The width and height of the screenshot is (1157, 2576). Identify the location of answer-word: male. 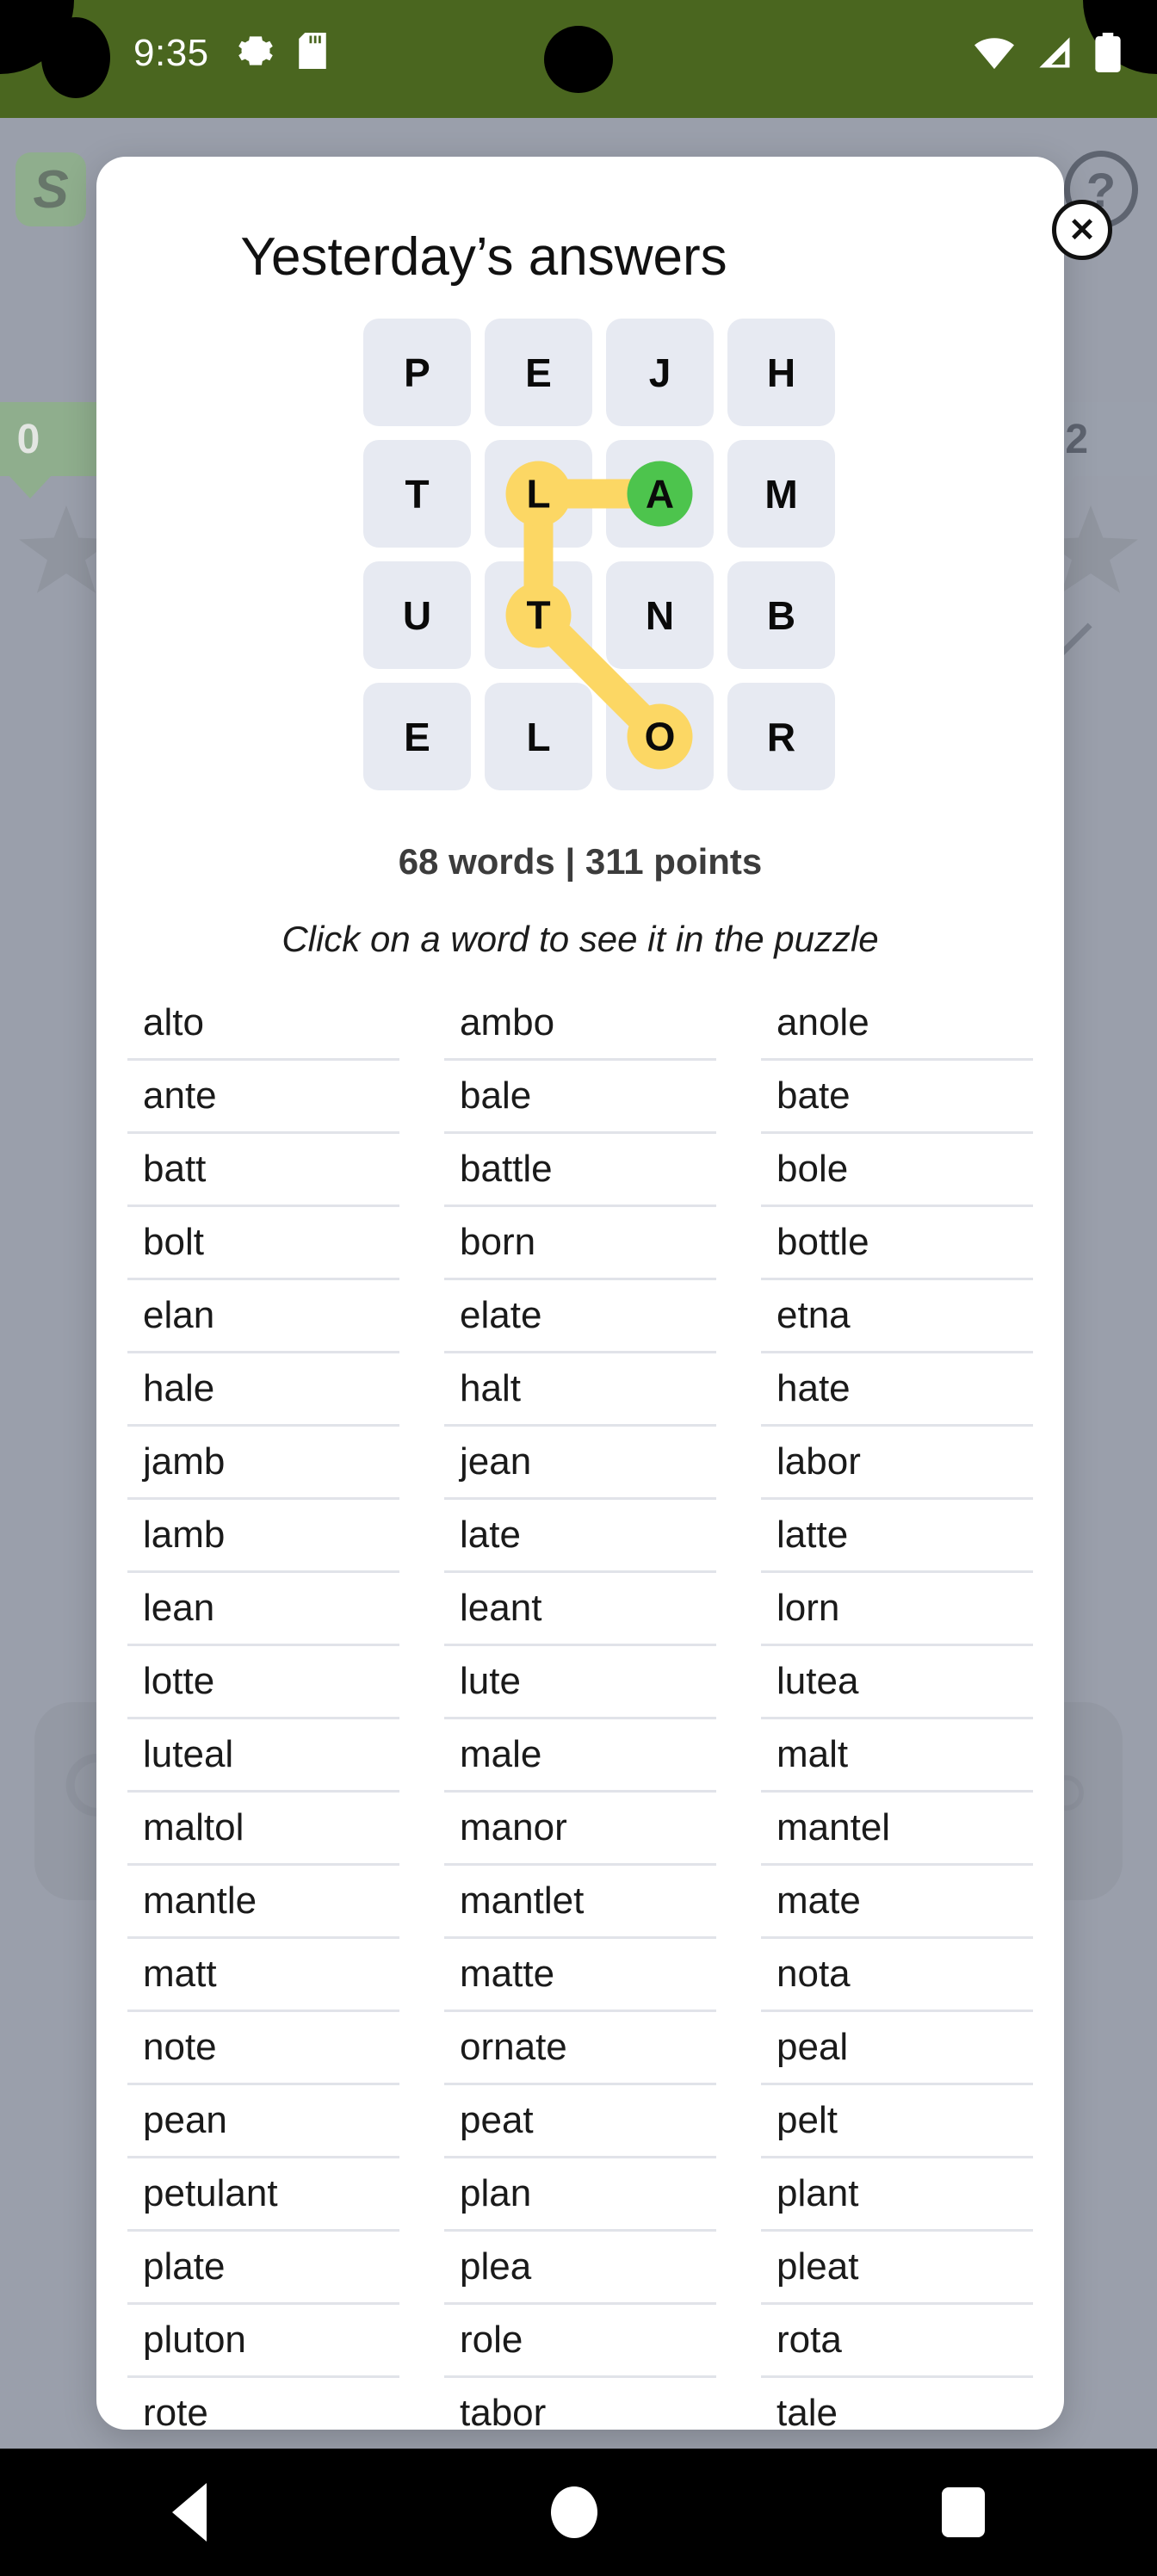
(580, 1756).